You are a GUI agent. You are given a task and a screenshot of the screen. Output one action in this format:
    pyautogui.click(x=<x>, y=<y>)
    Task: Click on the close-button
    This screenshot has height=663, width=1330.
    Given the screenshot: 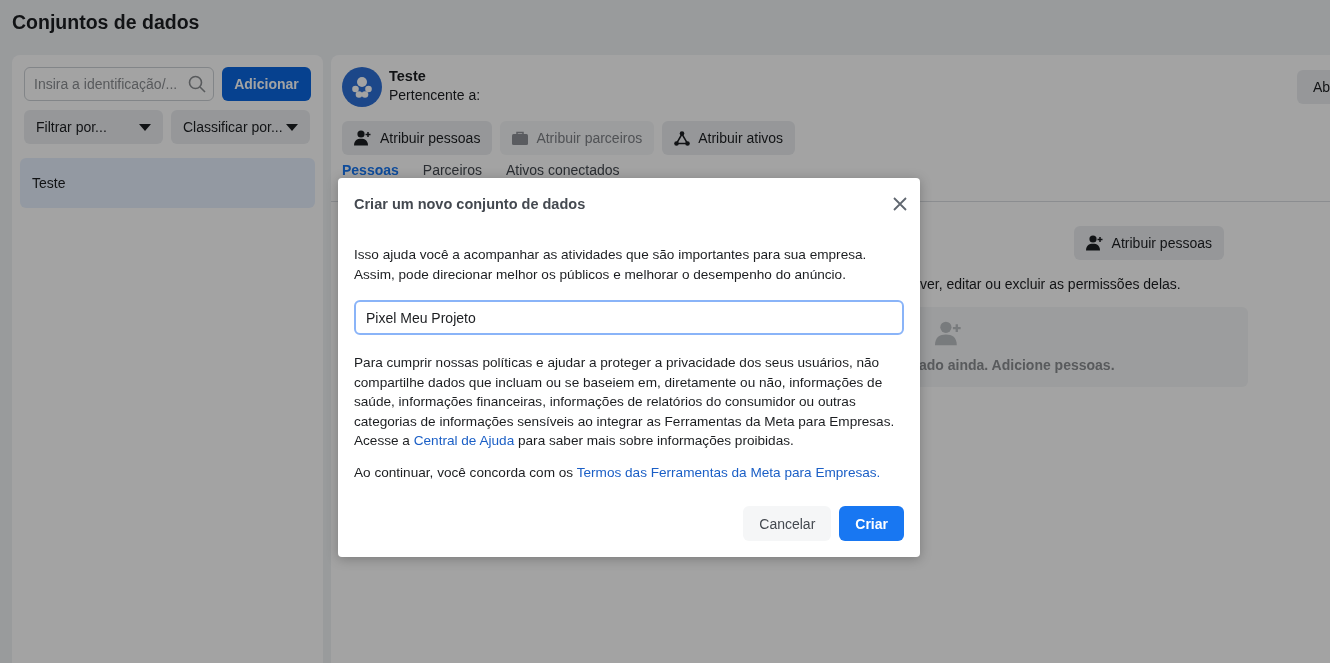 What is the action you would take?
    pyautogui.click(x=900, y=203)
    